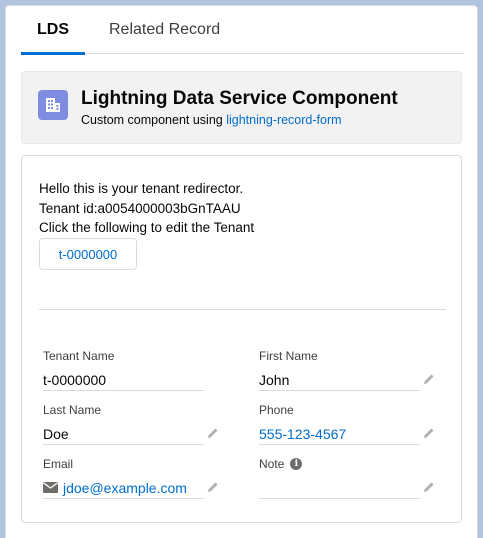 The image size is (483, 538). I want to click on note-row, so click(346, 488).